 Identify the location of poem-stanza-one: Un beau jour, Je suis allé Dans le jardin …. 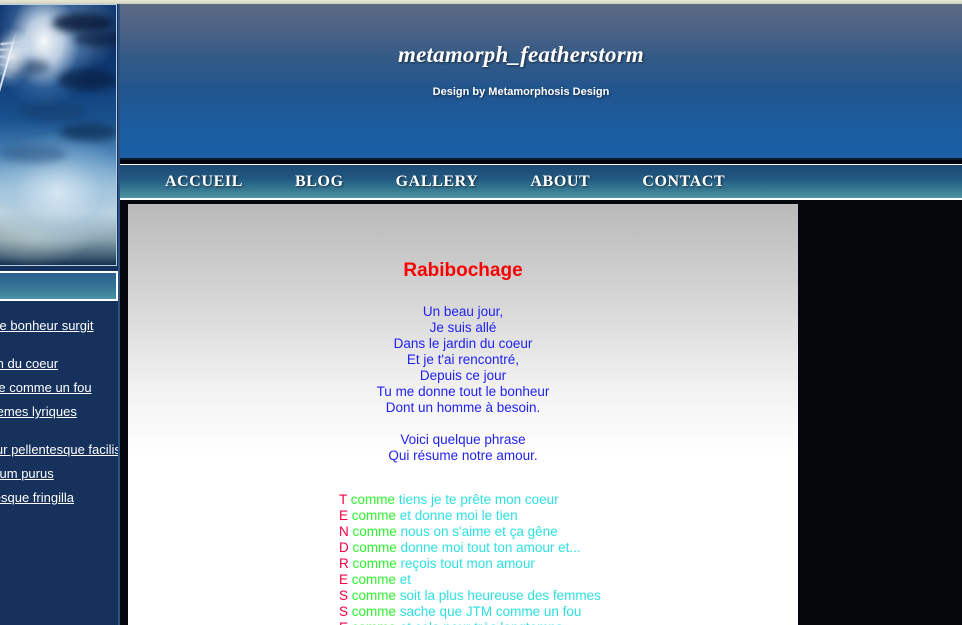
(463, 360).